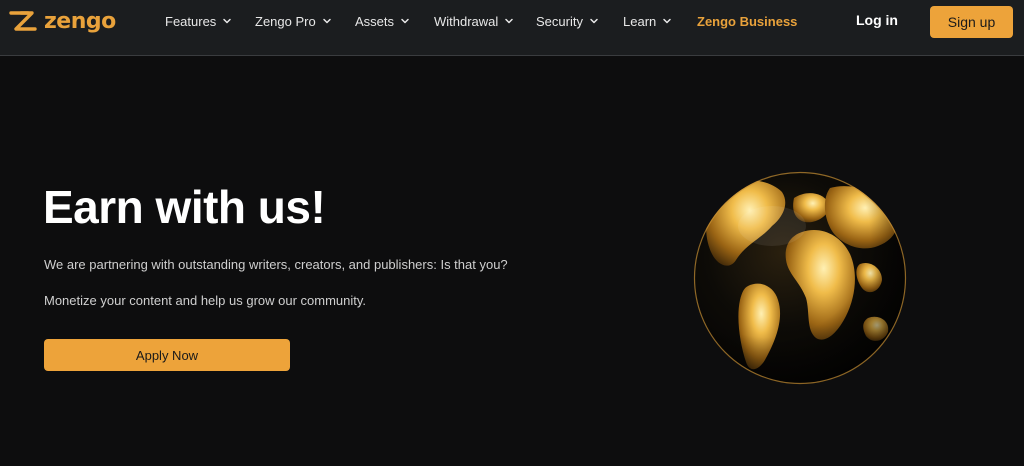 Image resolution: width=1024 pixels, height=466 pixels. I want to click on apply-now-button: Apply Now, so click(167, 355).